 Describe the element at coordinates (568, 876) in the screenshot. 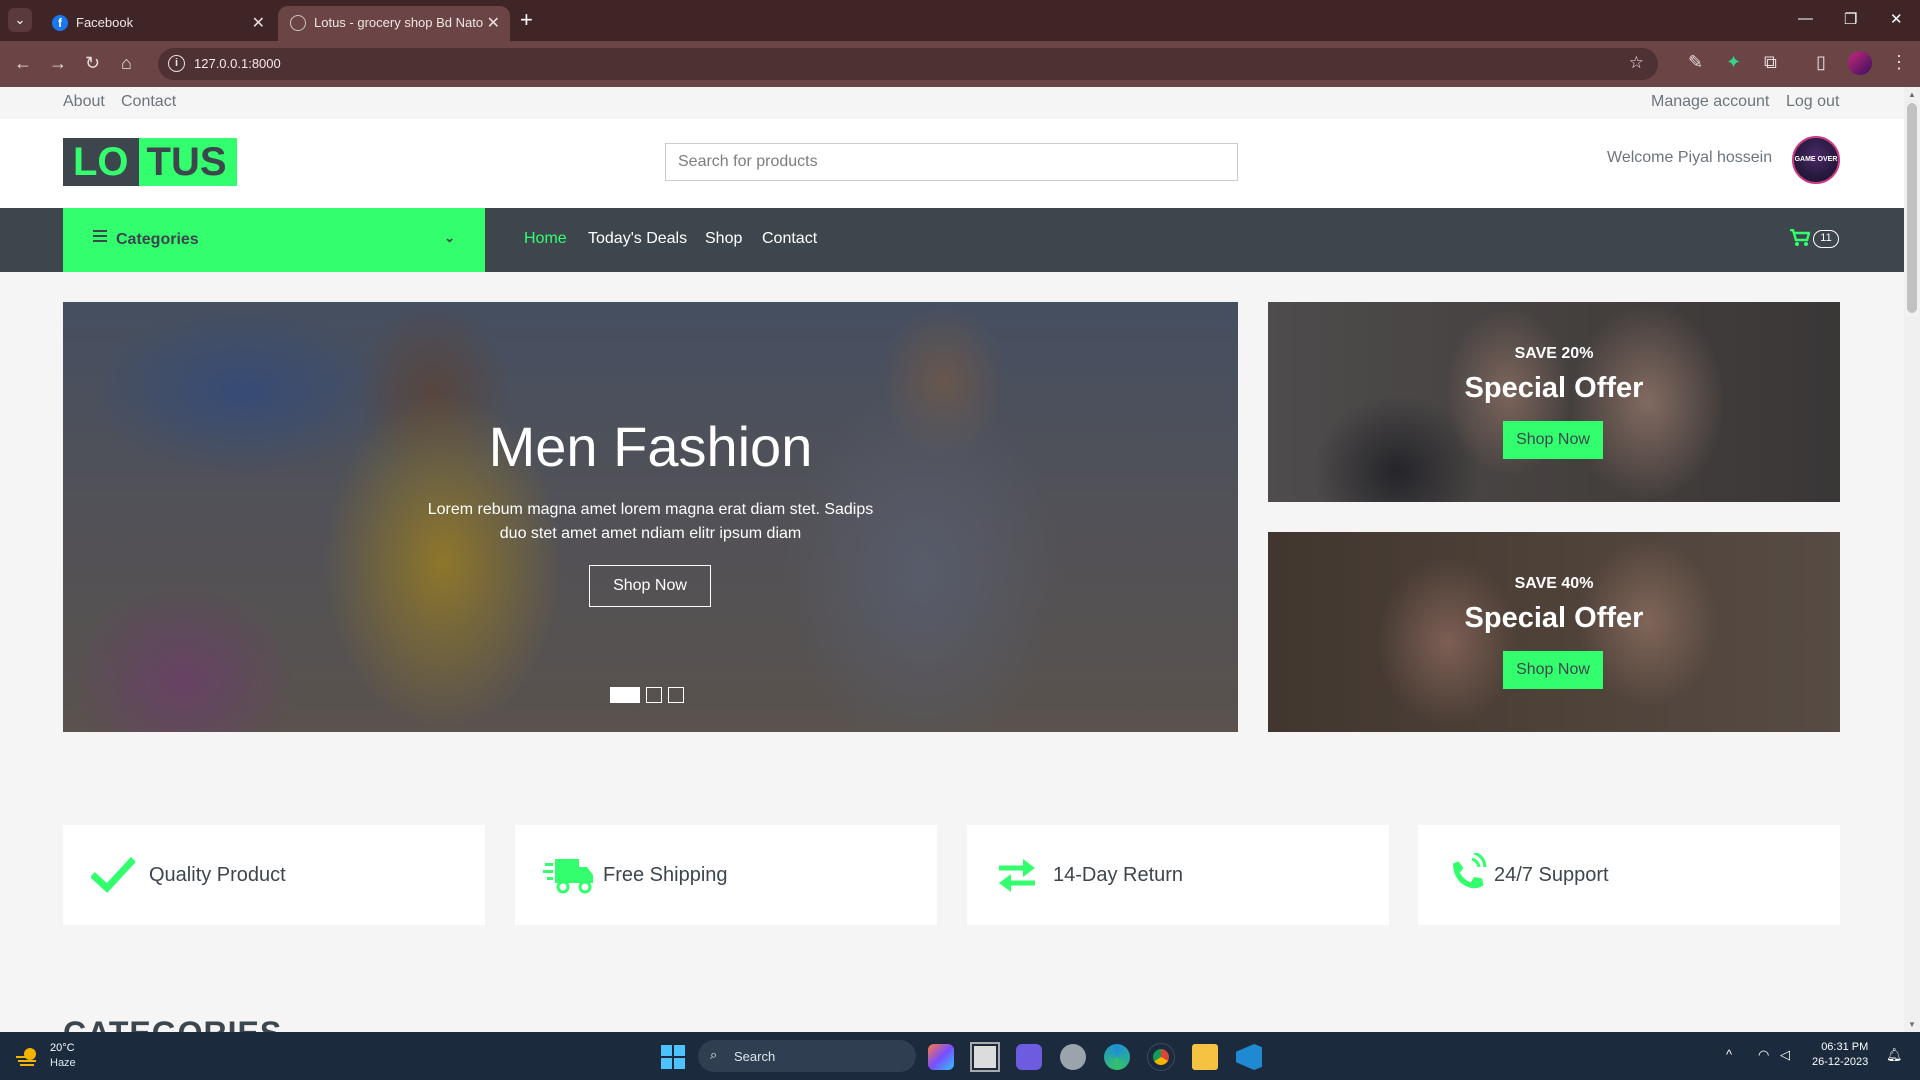

I see `truck-icon` at that location.